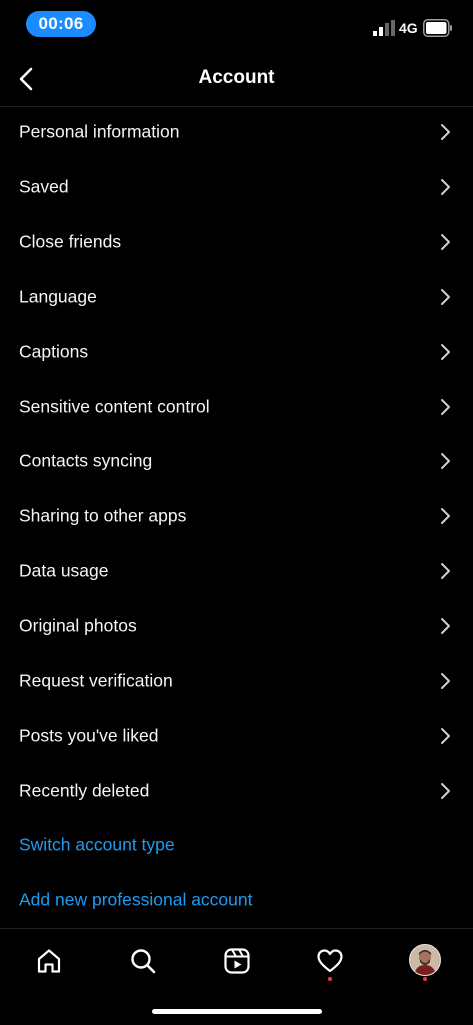 The height and width of the screenshot is (1025, 473). I want to click on home-icon, so click(49, 961).